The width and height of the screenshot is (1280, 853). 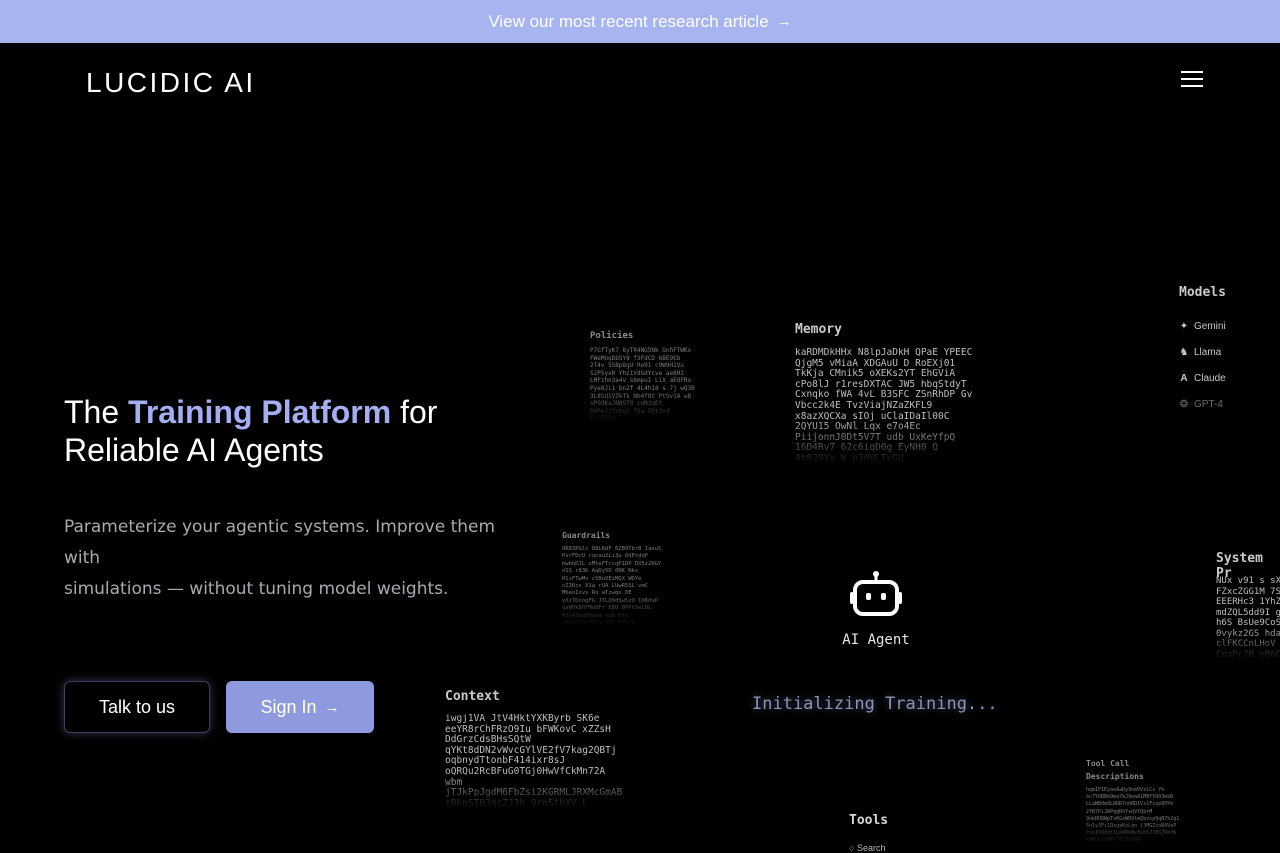 I want to click on banner-text: View our most recent research article, so click(x=628, y=22).